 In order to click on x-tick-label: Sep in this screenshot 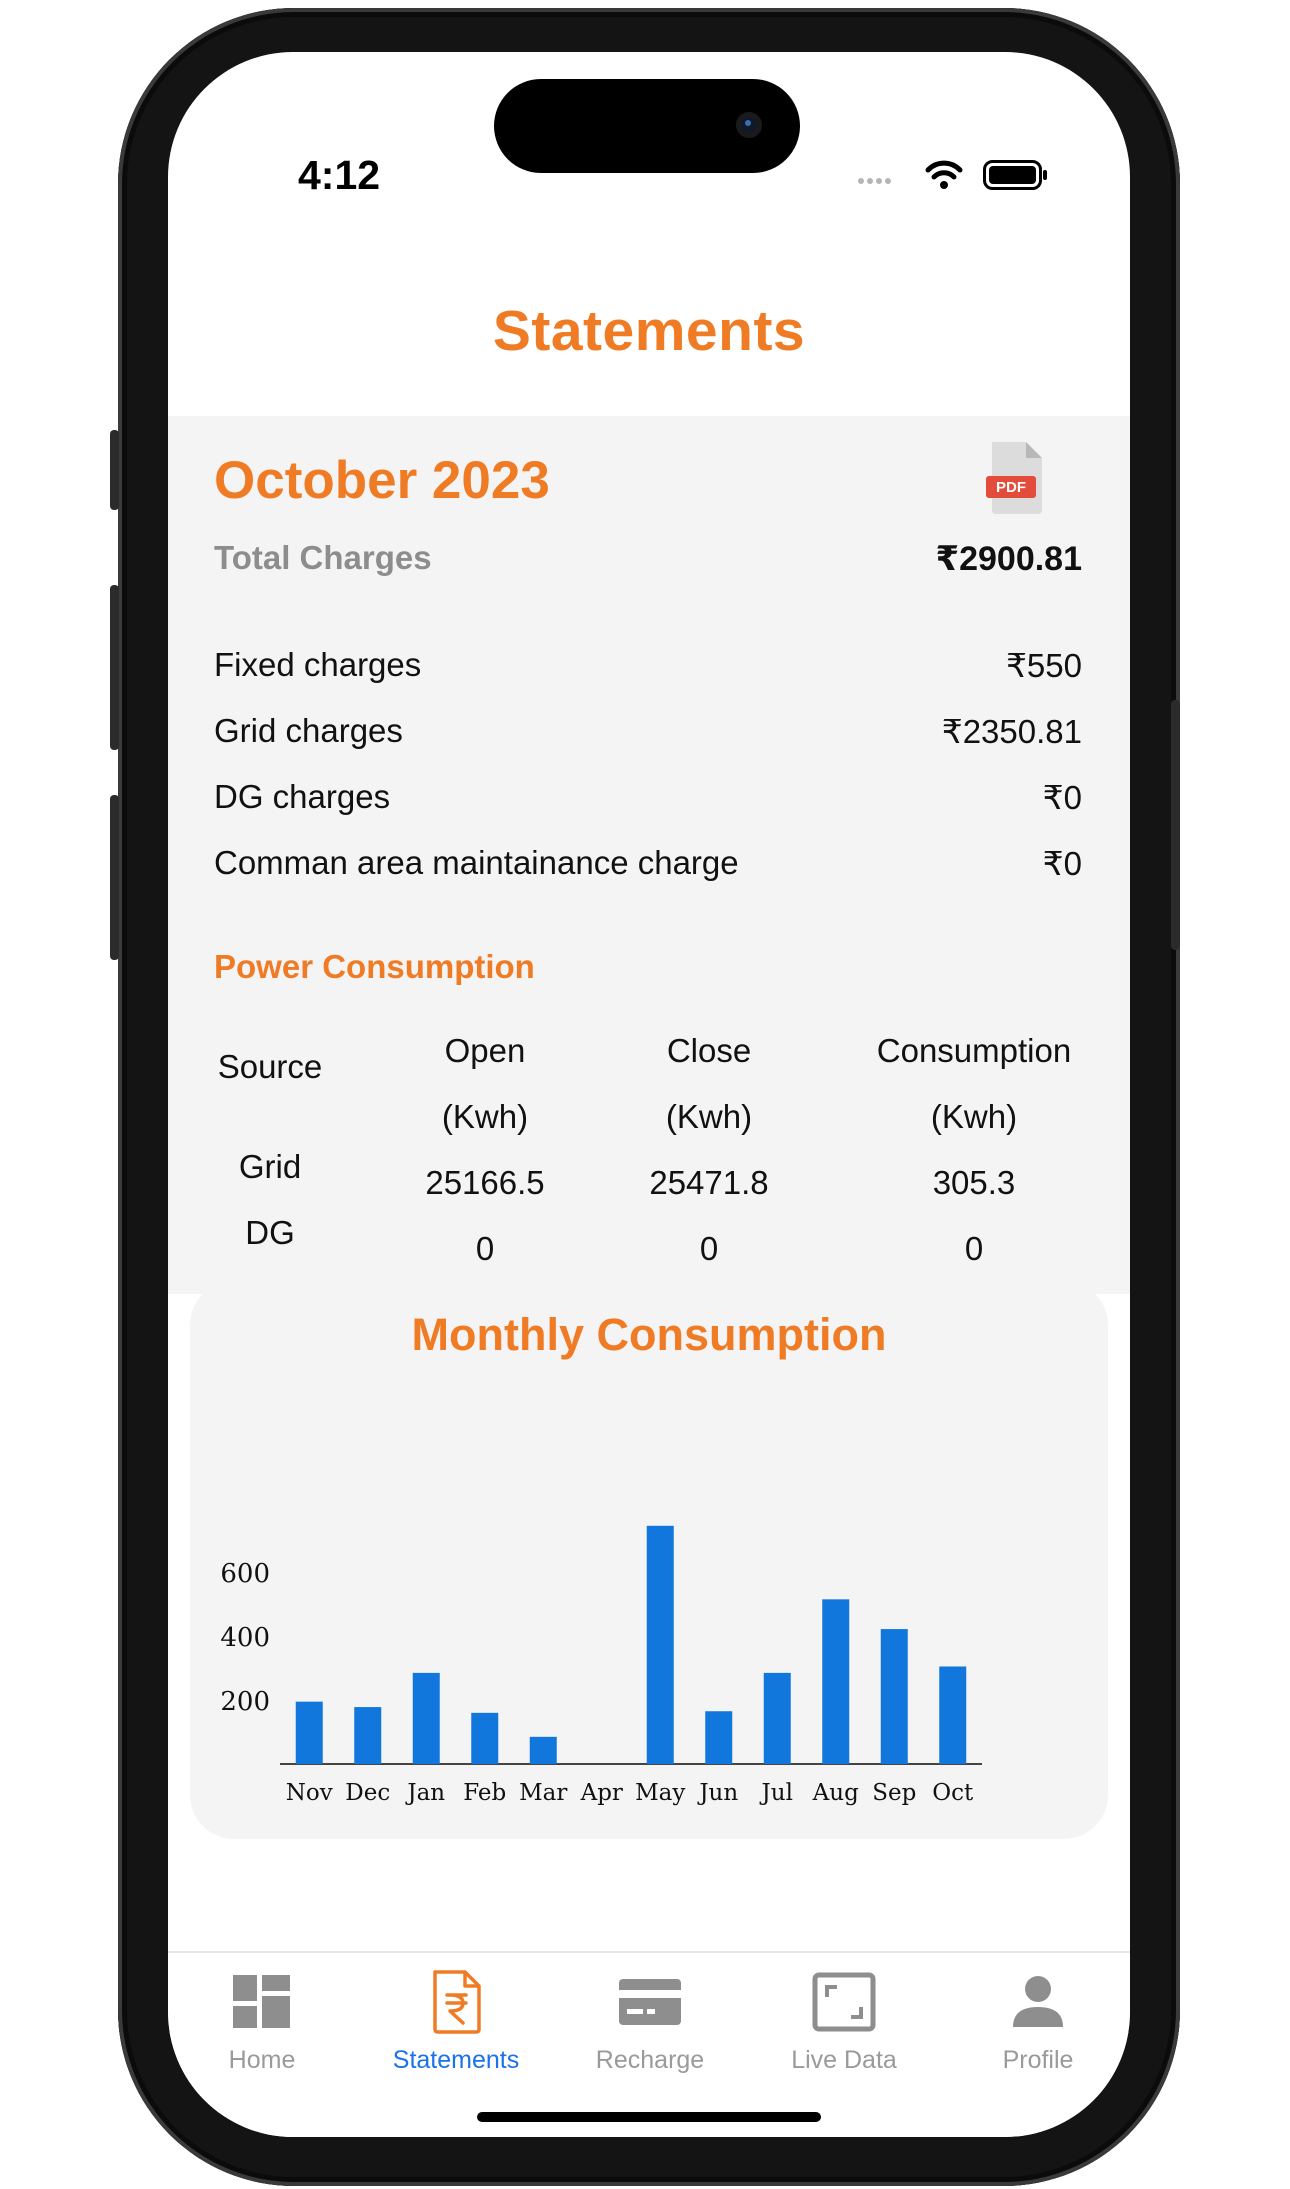, I will do `click(894, 1793)`.